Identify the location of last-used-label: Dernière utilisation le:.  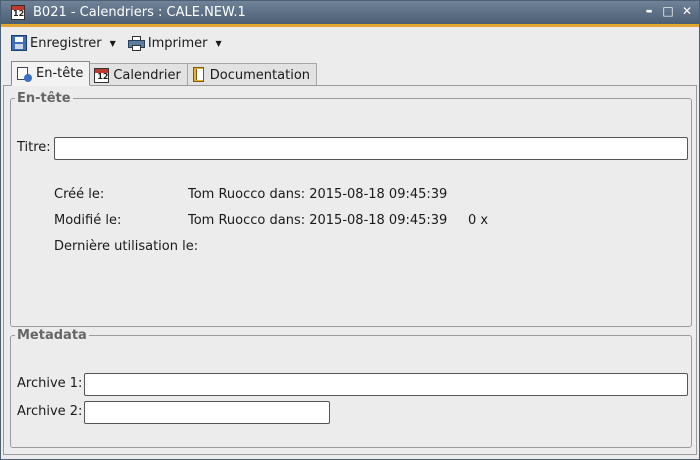
(126, 246).